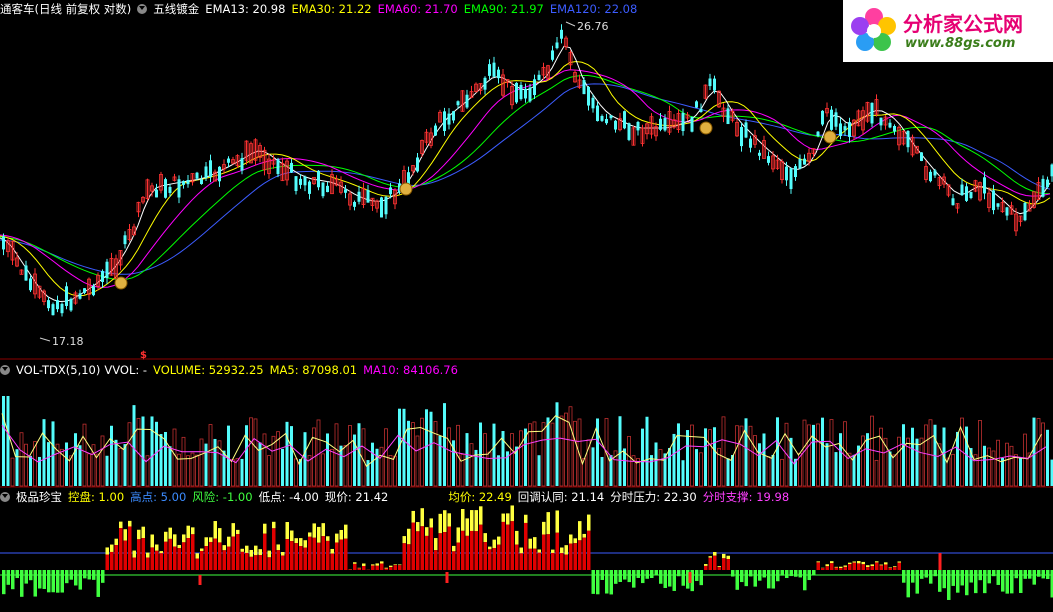  Describe the element at coordinates (653, 497) in the screenshot. I see `yali-value: 分时压力: 22.30` at that location.